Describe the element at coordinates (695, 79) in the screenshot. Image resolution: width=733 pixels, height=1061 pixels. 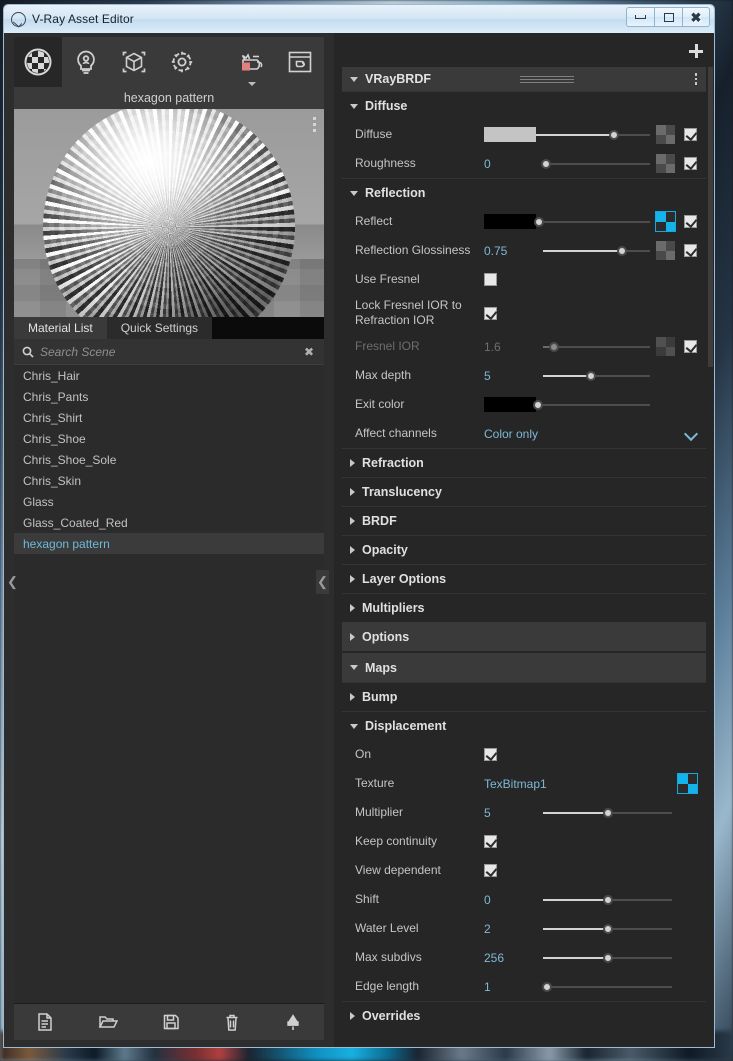
I see `vertical-dots-icon` at that location.